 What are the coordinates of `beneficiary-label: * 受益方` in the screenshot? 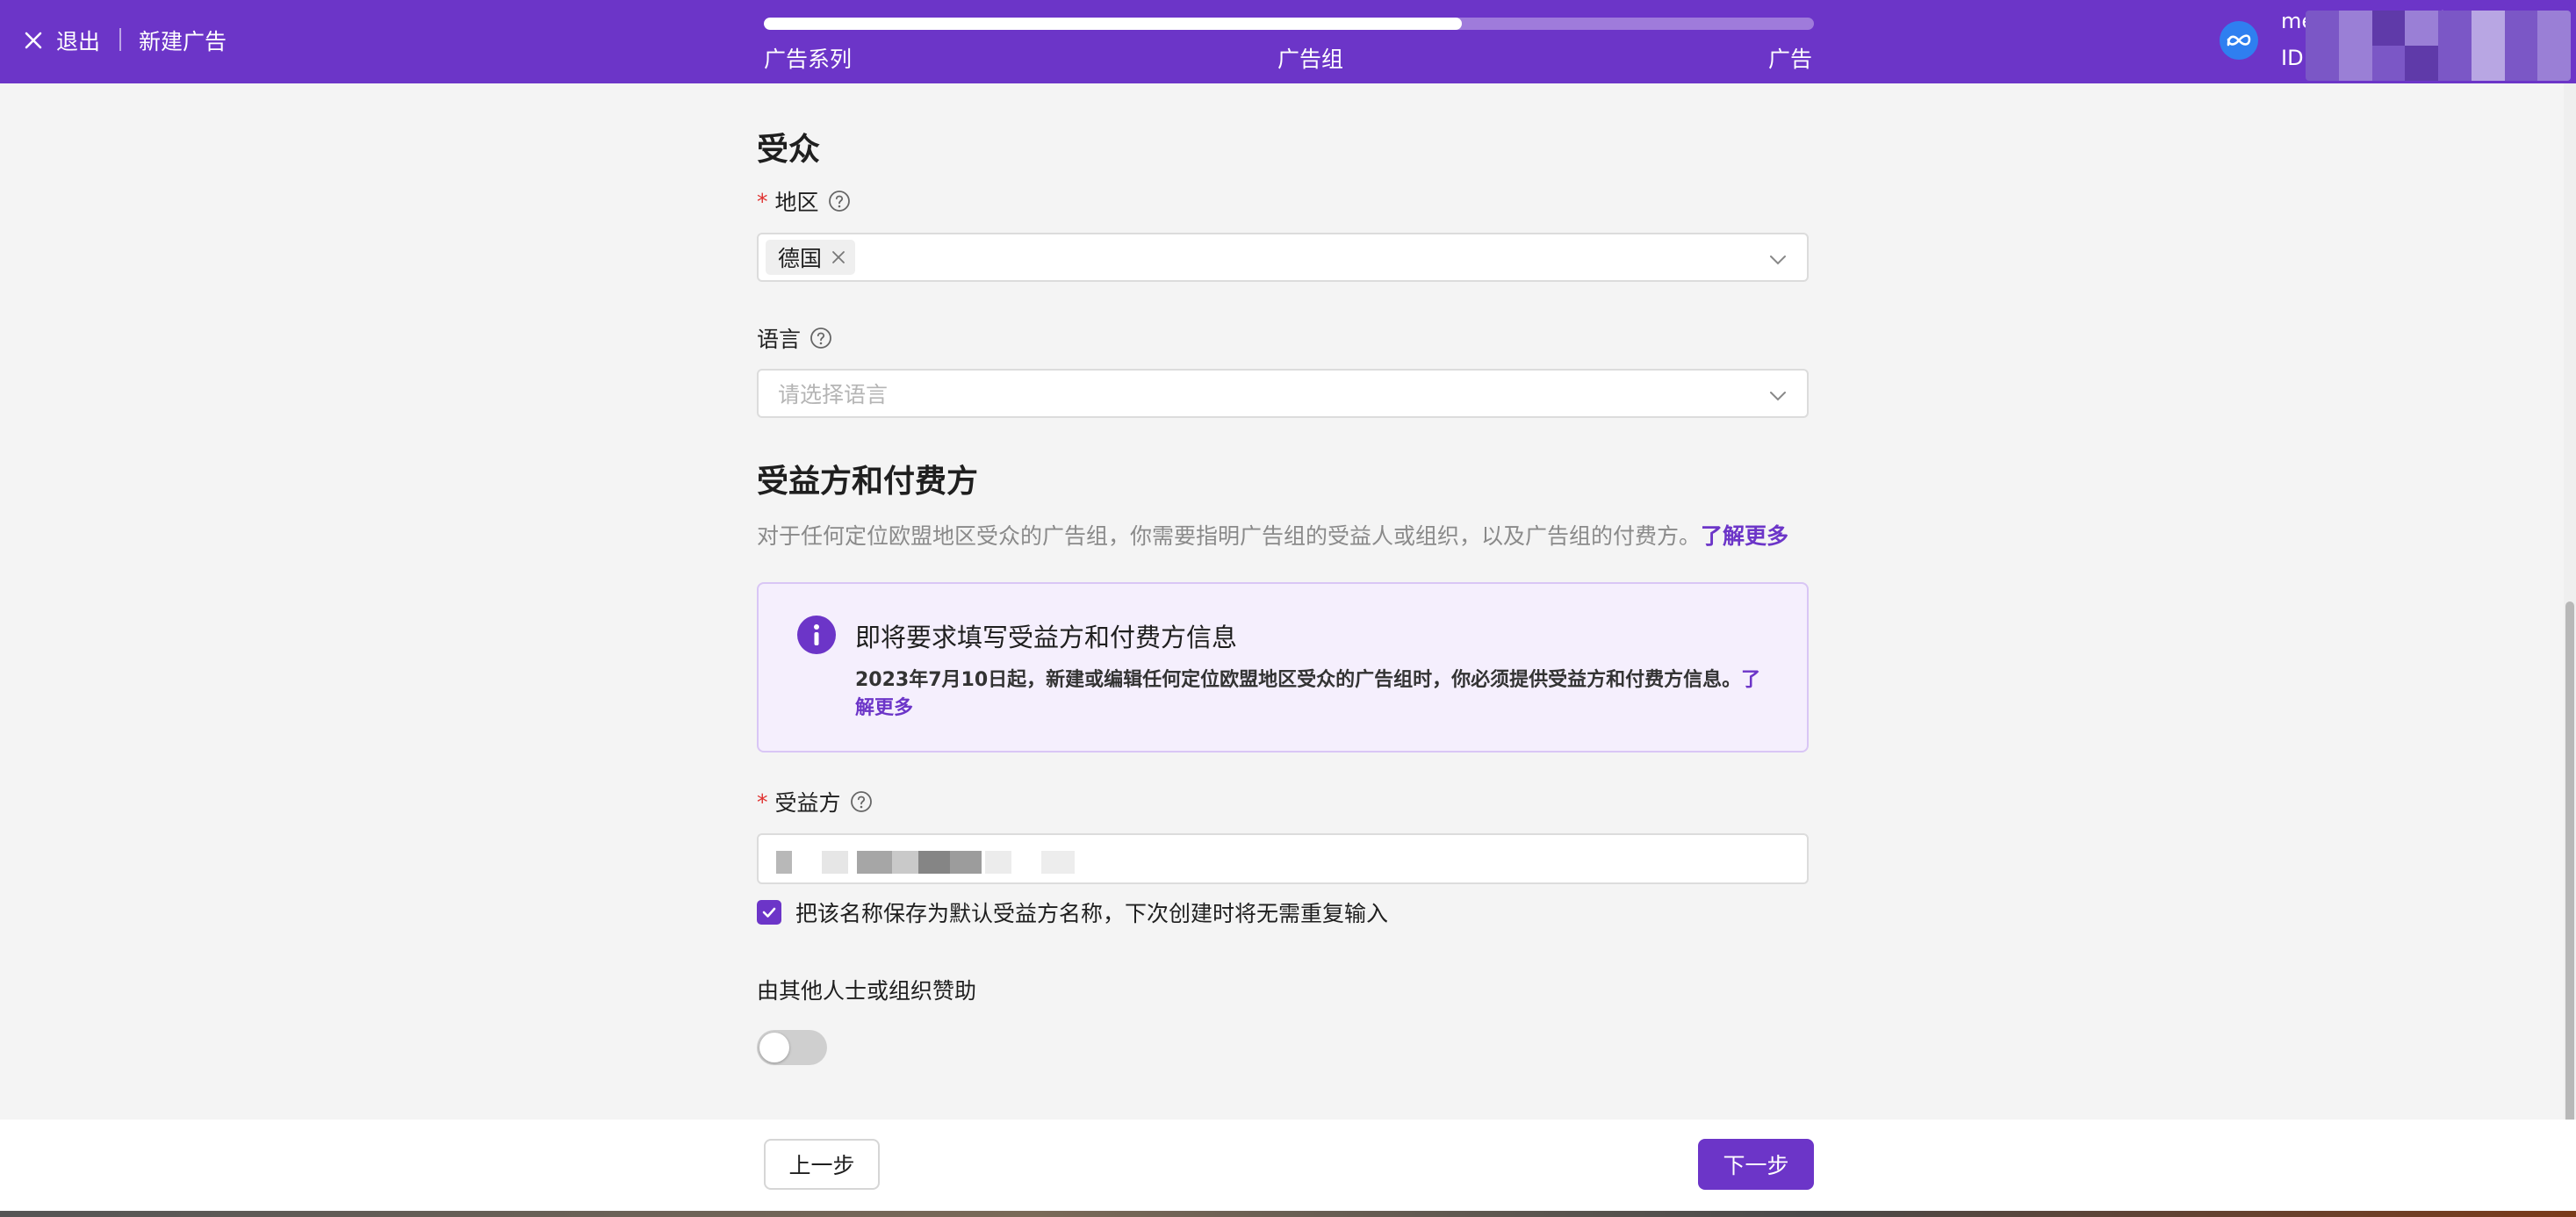 It's located at (815, 802).